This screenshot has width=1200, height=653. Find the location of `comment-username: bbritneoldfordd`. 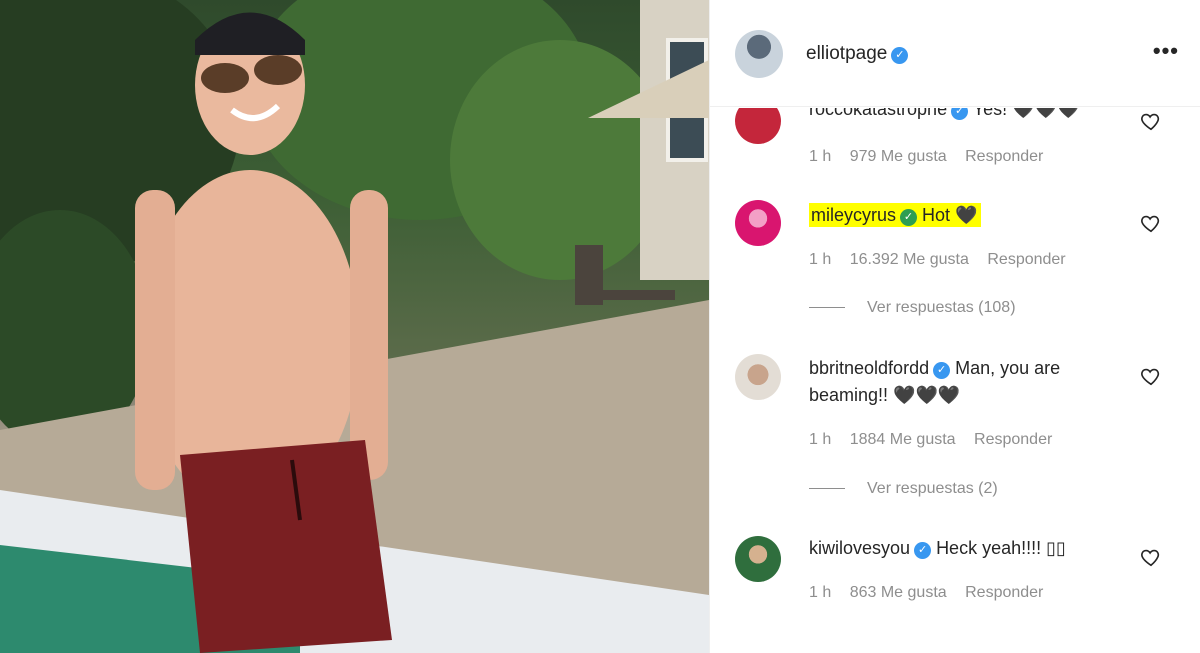

comment-username: bbritneoldfordd is located at coordinates (869, 368).